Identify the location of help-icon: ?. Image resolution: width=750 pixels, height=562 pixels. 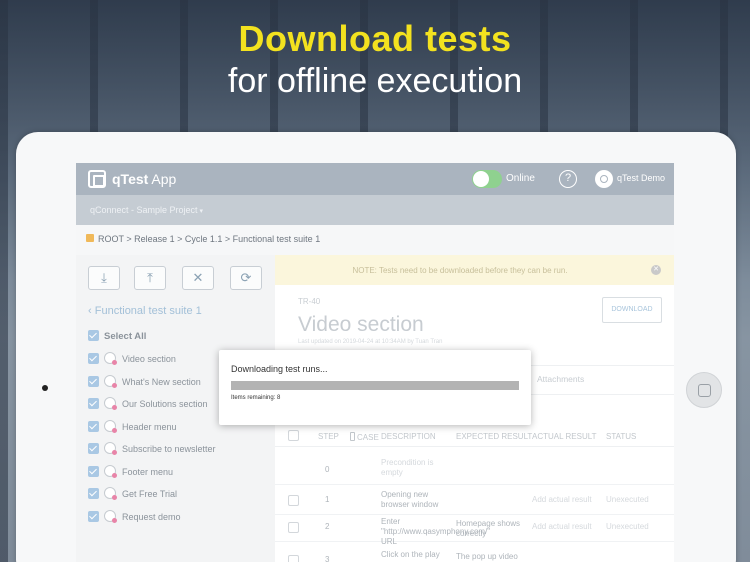
(568, 179).